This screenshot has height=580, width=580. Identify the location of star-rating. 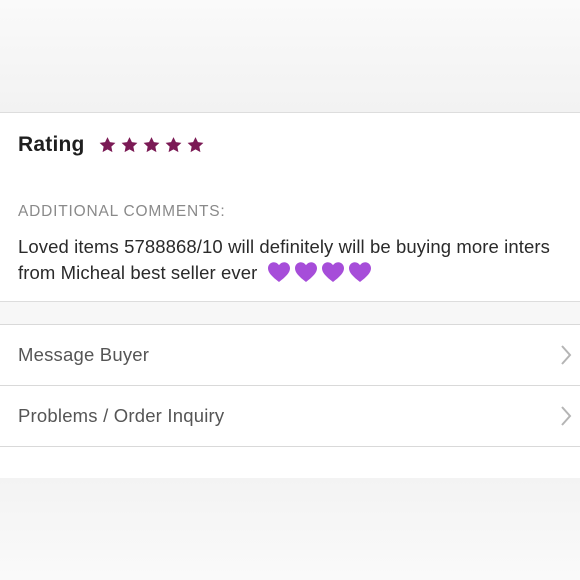
(151, 145).